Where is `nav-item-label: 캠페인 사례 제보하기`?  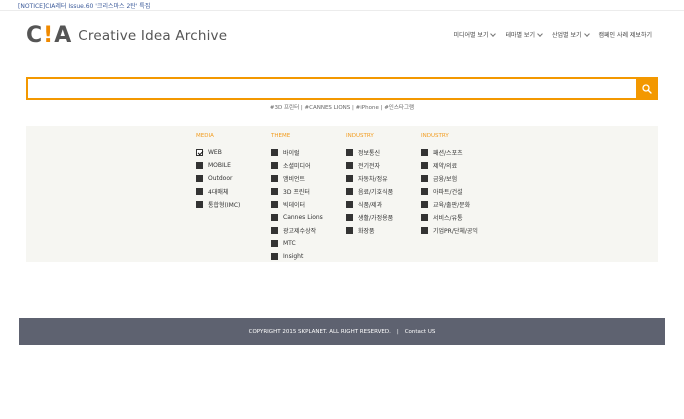
nav-item-label: 캠페인 사례 제보하기 is located at coordinates (625, 35).